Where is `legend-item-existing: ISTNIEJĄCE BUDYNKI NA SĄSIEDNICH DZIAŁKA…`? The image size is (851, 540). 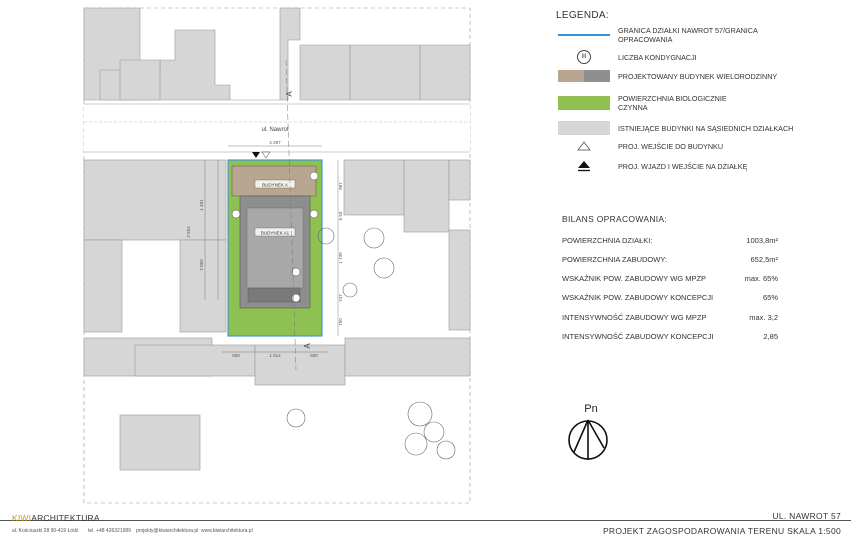 legend-item-existing: ISTNIEJĄCE BUDYNKI NA SĄSIEDNICH DZIAŁKA… is located at coordinates (674, 128).